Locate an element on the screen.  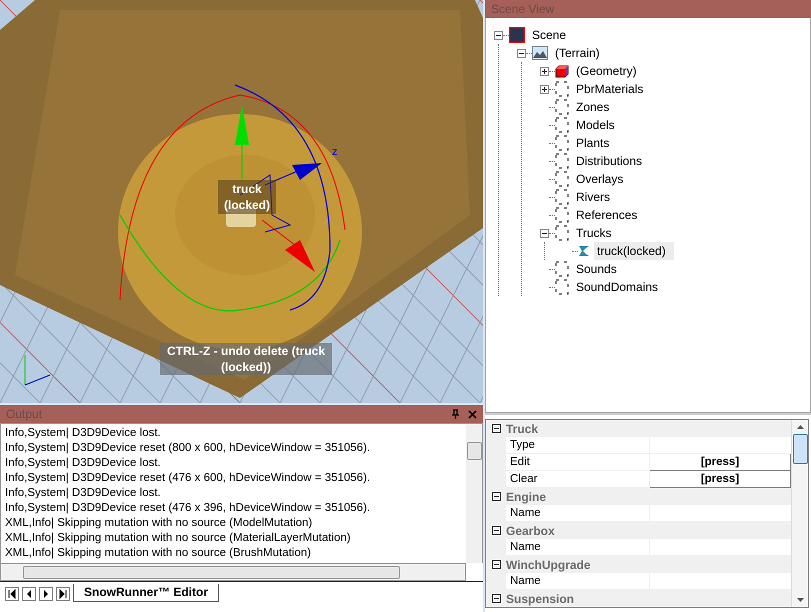
tree-item: Plants is located at coordinates (592, 143).